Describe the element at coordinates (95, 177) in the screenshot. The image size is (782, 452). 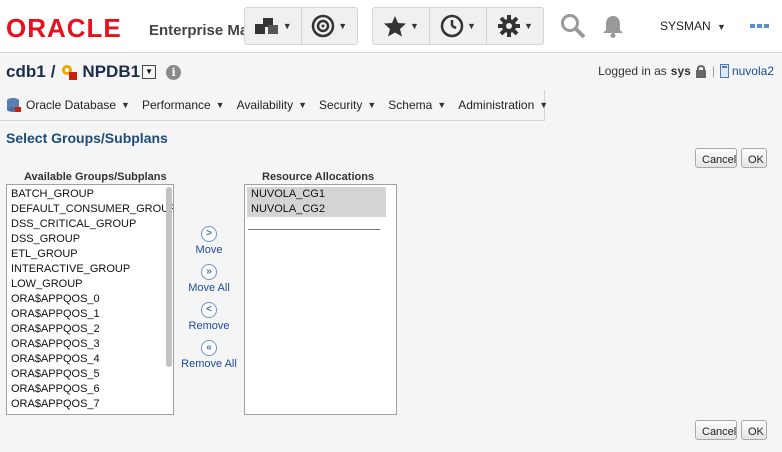
I see `available-list-label: Available Groups/Subplans` at that location.